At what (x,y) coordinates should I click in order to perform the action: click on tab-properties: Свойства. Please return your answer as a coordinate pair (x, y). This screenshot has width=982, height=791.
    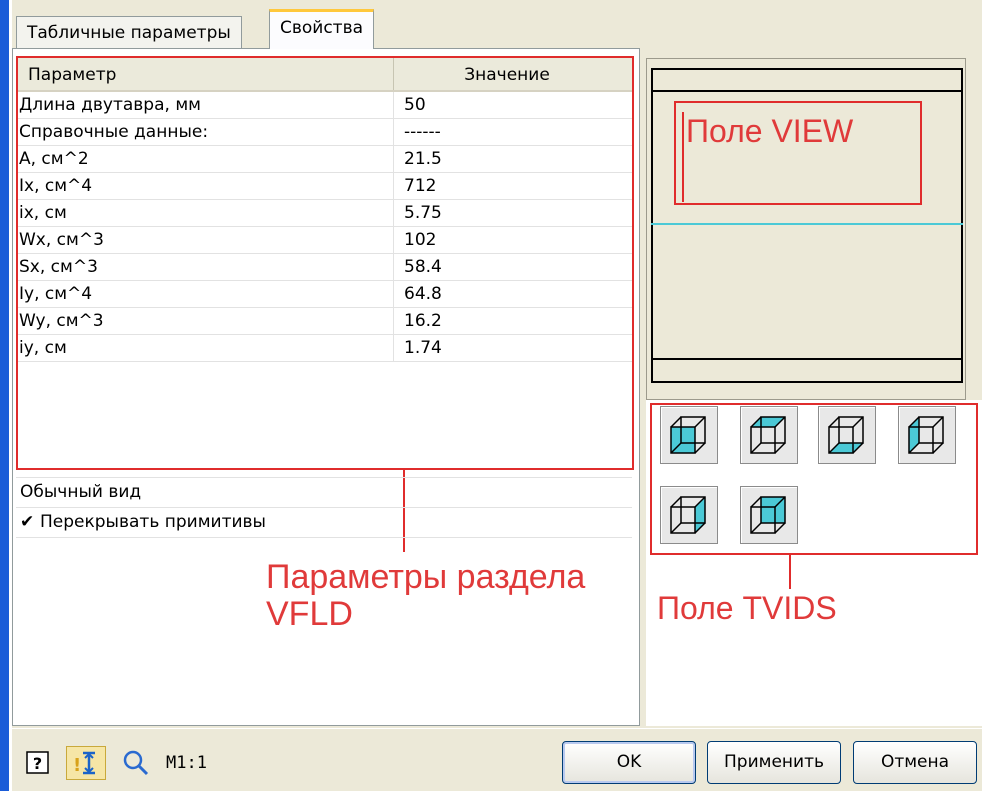
    Looking at the image, I should click on (322, 29).